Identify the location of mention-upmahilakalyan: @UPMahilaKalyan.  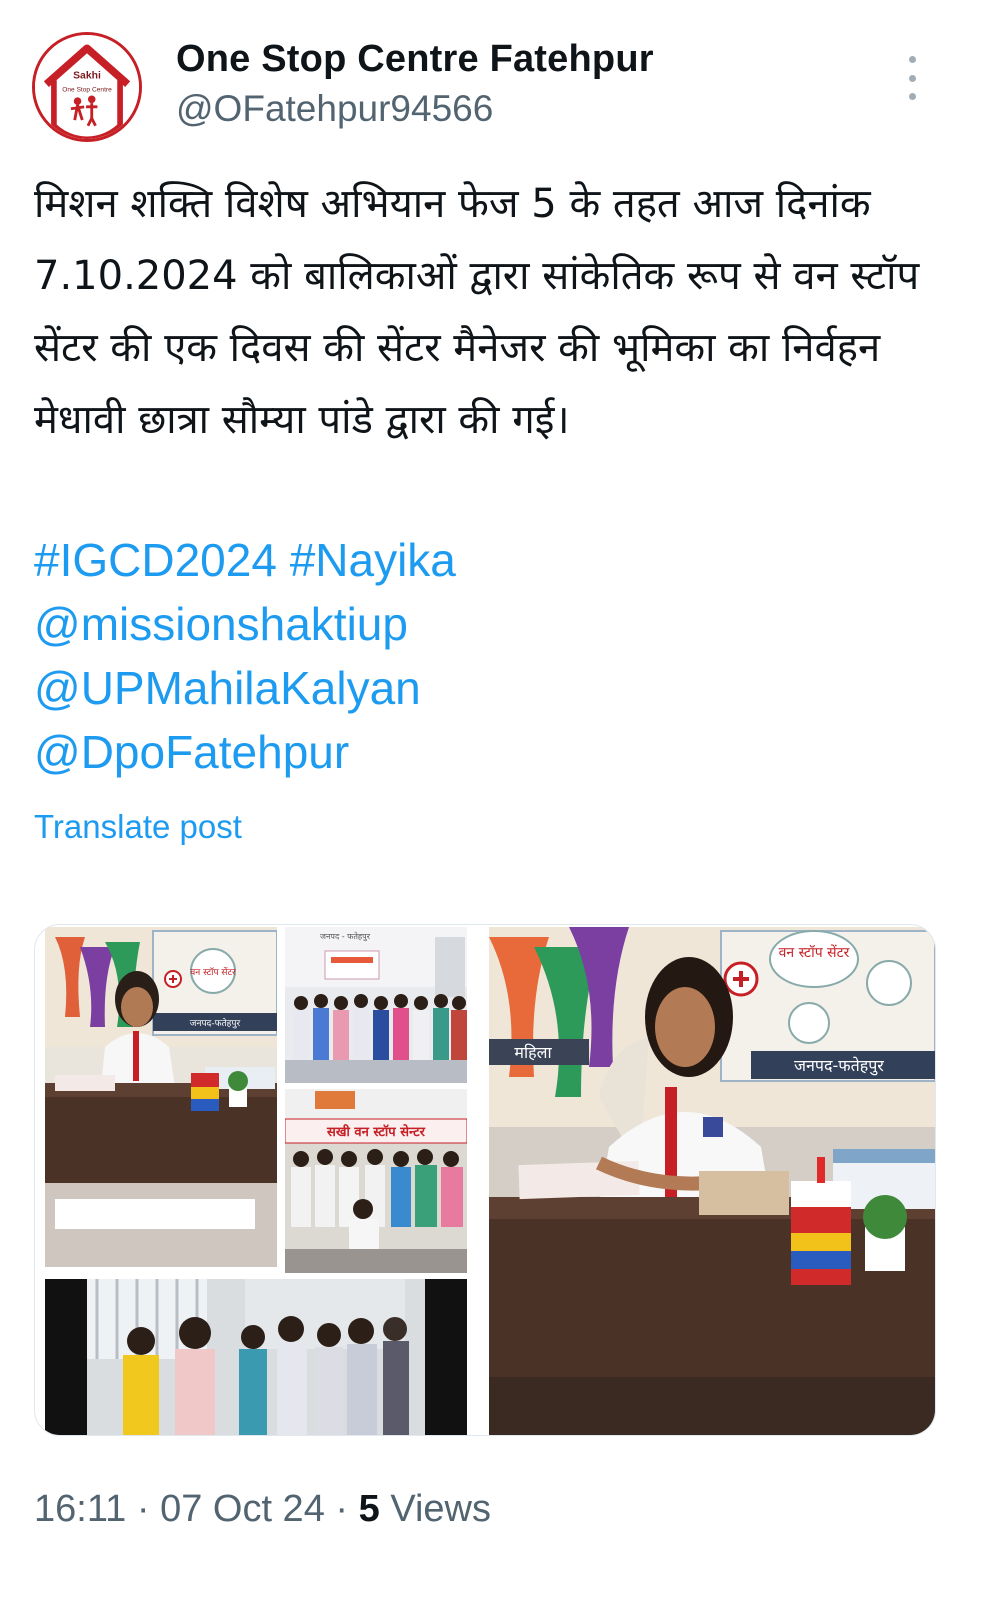
(494, 688).